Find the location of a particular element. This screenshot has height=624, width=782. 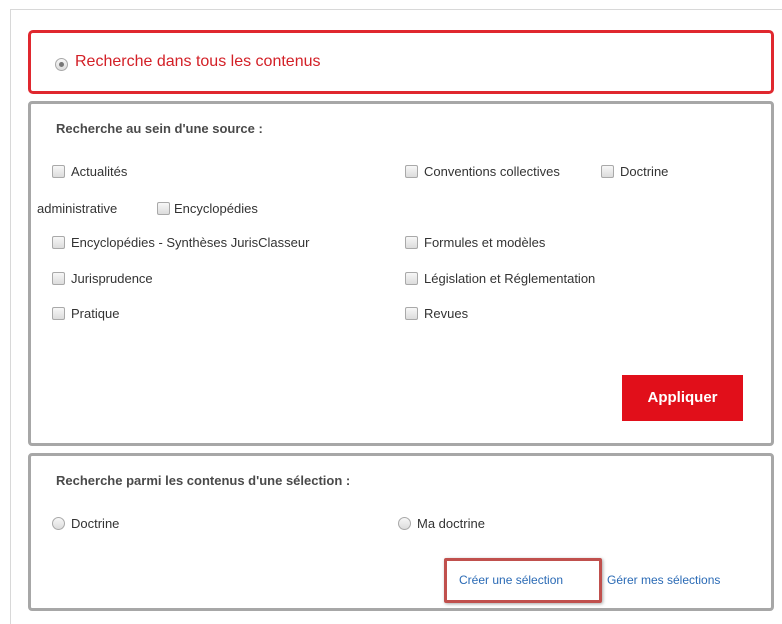

source-option-jurisprudence: Jurisprudence is located at coordinates (102, 278).